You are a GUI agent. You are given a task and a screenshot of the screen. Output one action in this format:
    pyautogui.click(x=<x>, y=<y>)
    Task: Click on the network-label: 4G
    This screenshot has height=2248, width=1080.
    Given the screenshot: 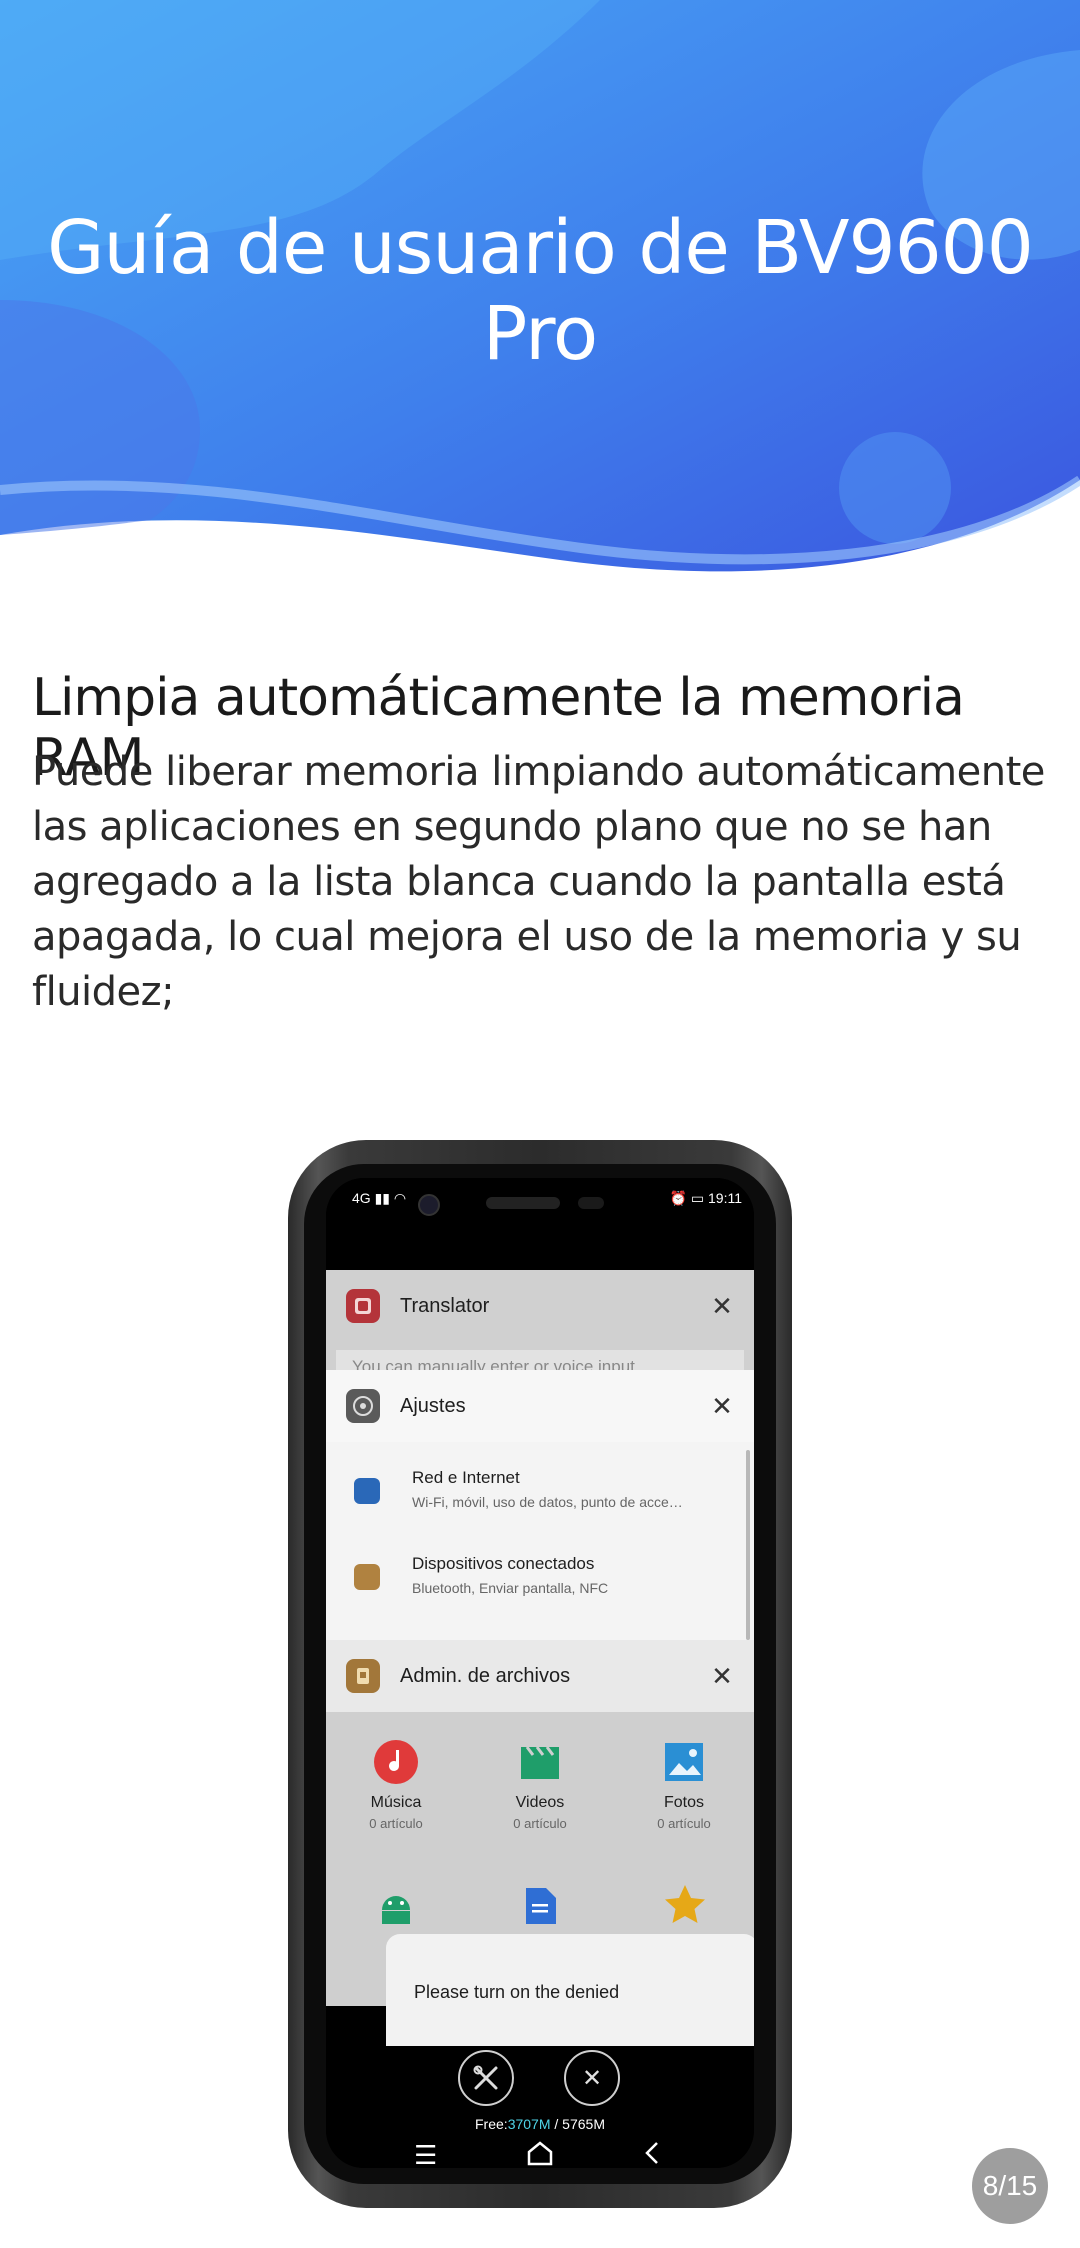 What is the action you would take?
    pyautogui.click(x=361, y=1198)
    